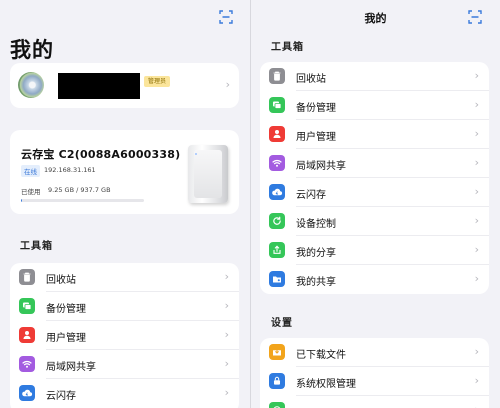  What do you see at coordinates (374, 250) in the screenshot?
I see `list-item-share: 我的分享 ›` at bounding box center [374, 250].